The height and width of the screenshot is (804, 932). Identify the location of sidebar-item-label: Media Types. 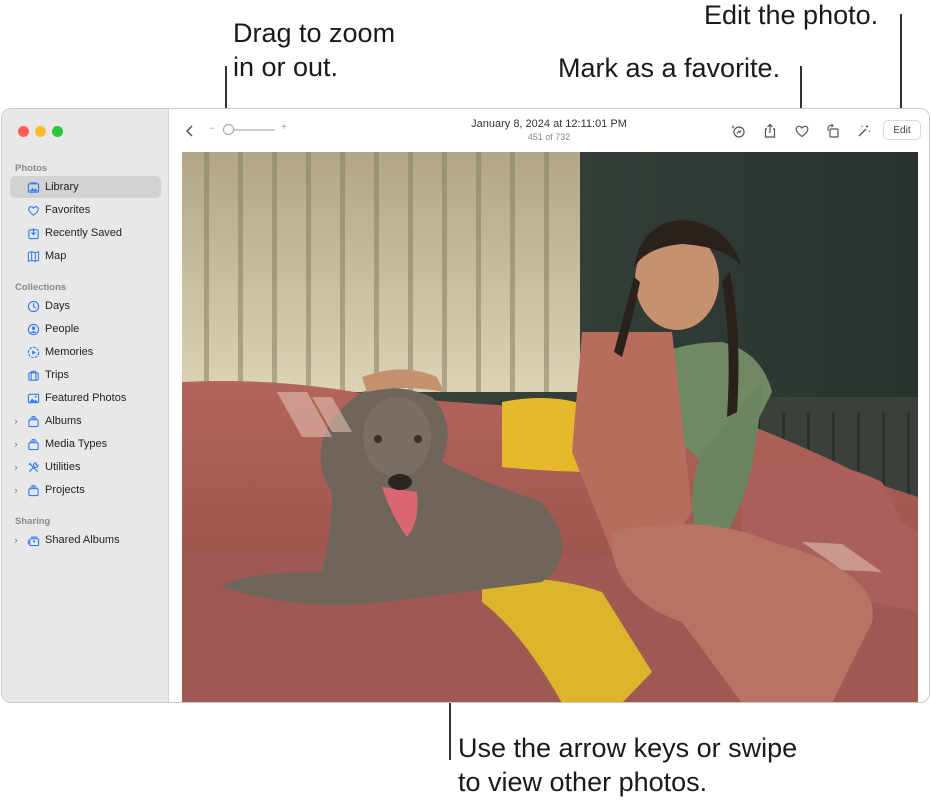
(76, 444).